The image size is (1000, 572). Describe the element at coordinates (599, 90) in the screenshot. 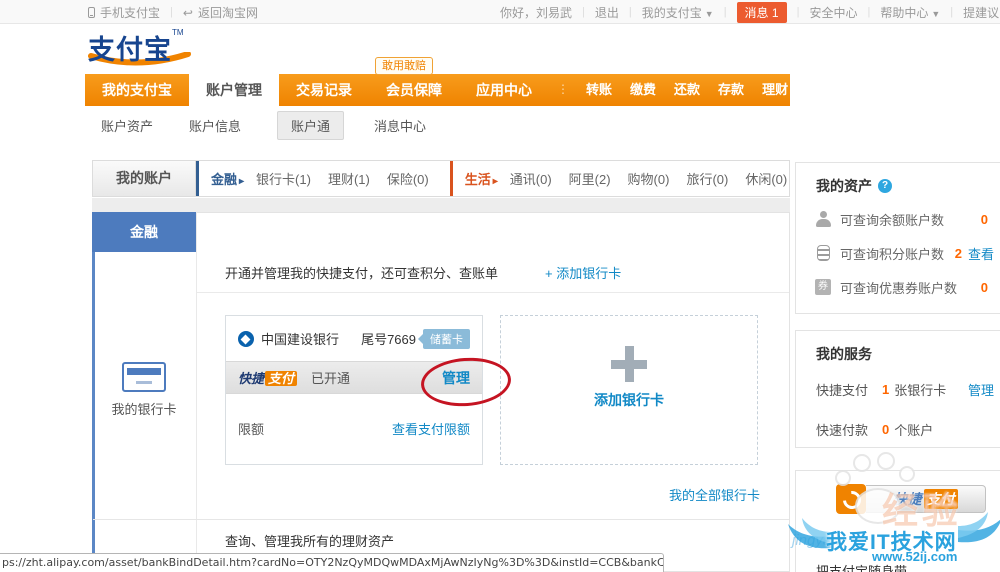

I see `nav-link-transfer: 转账` at that location.